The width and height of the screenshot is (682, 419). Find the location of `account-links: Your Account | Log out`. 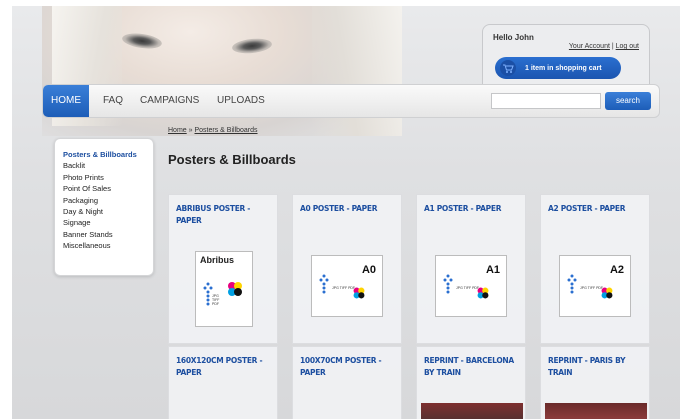

account-links: Your Account | Log out is located at coordinates (604, 46).